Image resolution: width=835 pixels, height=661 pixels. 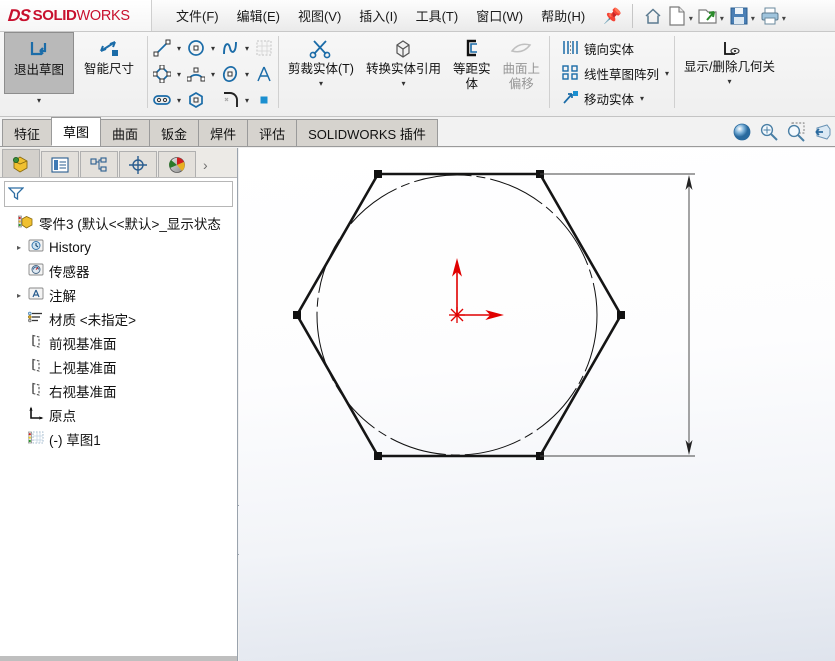 I want to click on offset-on-surface-button: 曲面上 偏移, so click(x=522, y=62).